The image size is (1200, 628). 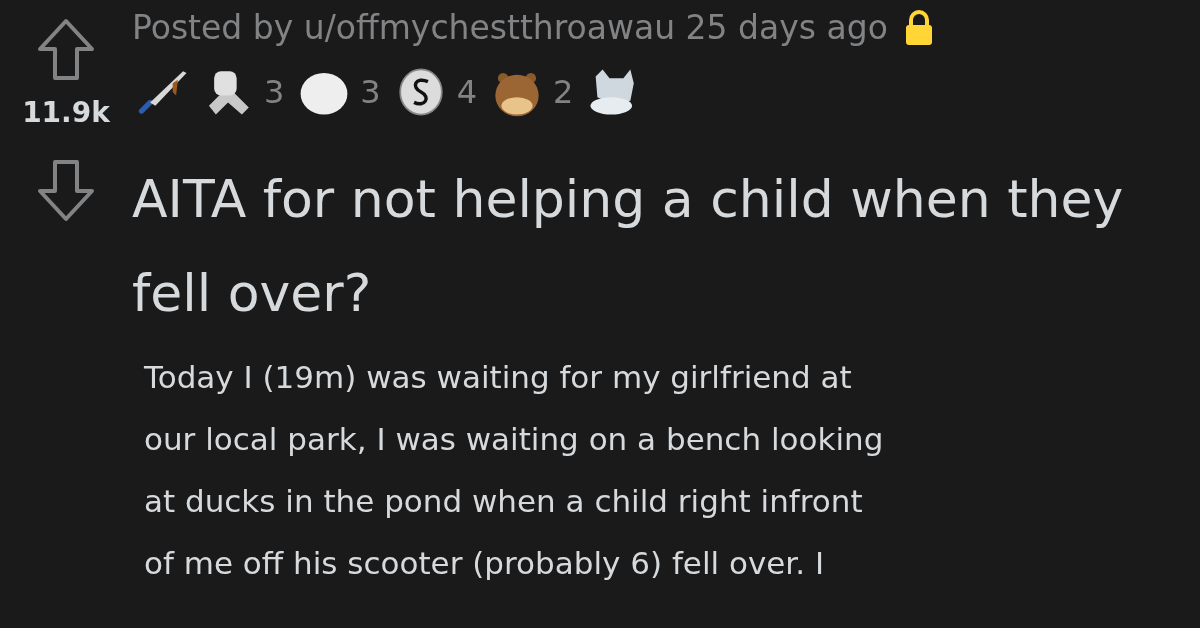 What do you see at coordinates (66, 113) in the screenshot?
I see `vote-count: 11.9k` at bounding box center [66, 113].